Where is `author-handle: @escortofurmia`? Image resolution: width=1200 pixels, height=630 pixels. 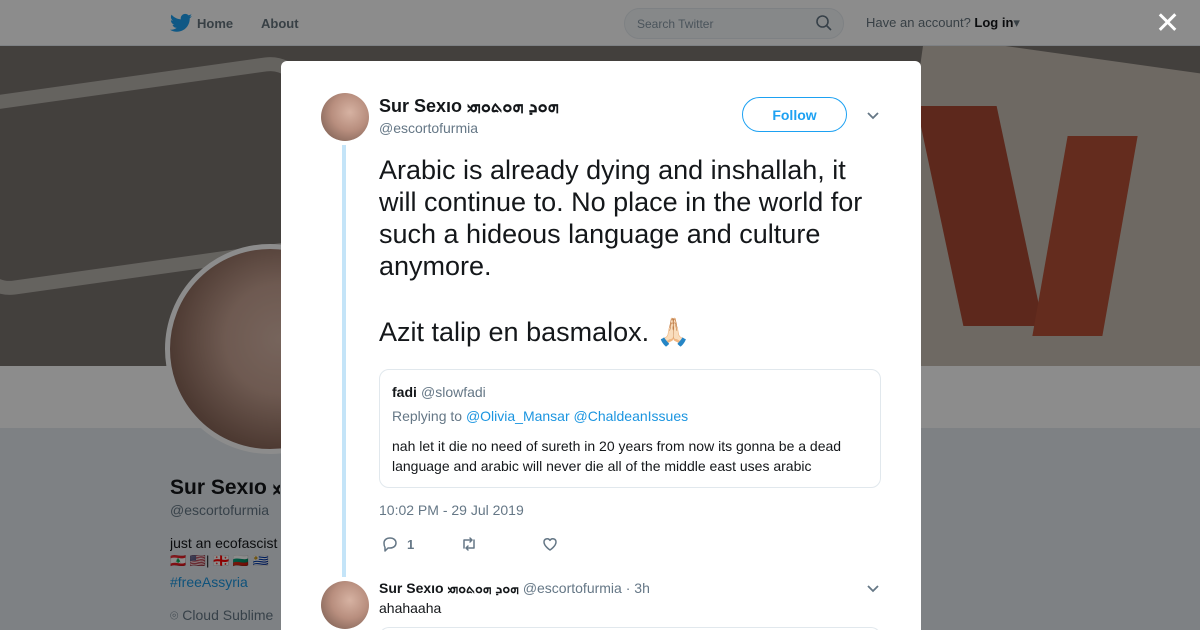
author-handle: @escortofurmia is located at coordinates (428, 128).